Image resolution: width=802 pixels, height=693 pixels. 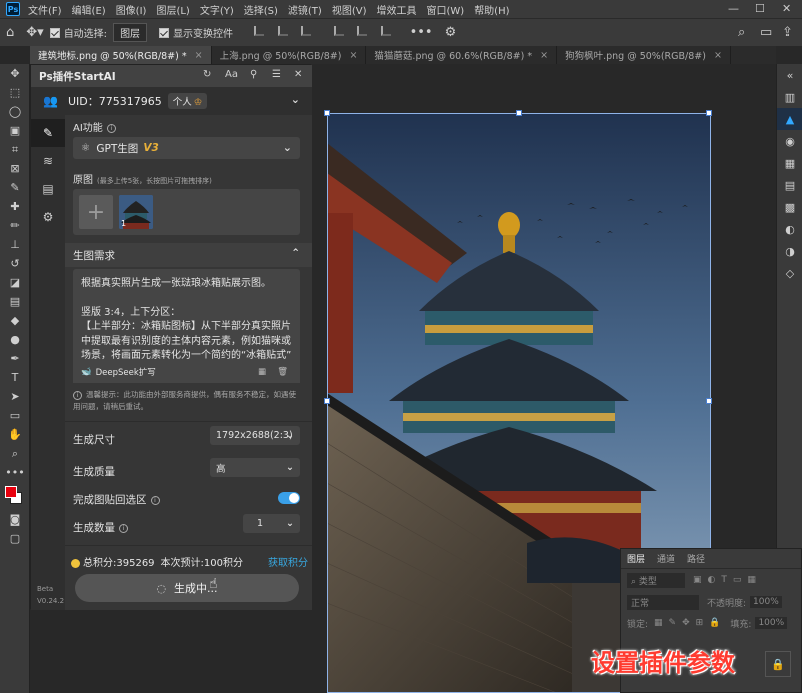 What do you see at coordinates (262, 372) in the screenshot?
I see `history-icon: ▦` at bounding box center [262, 372].